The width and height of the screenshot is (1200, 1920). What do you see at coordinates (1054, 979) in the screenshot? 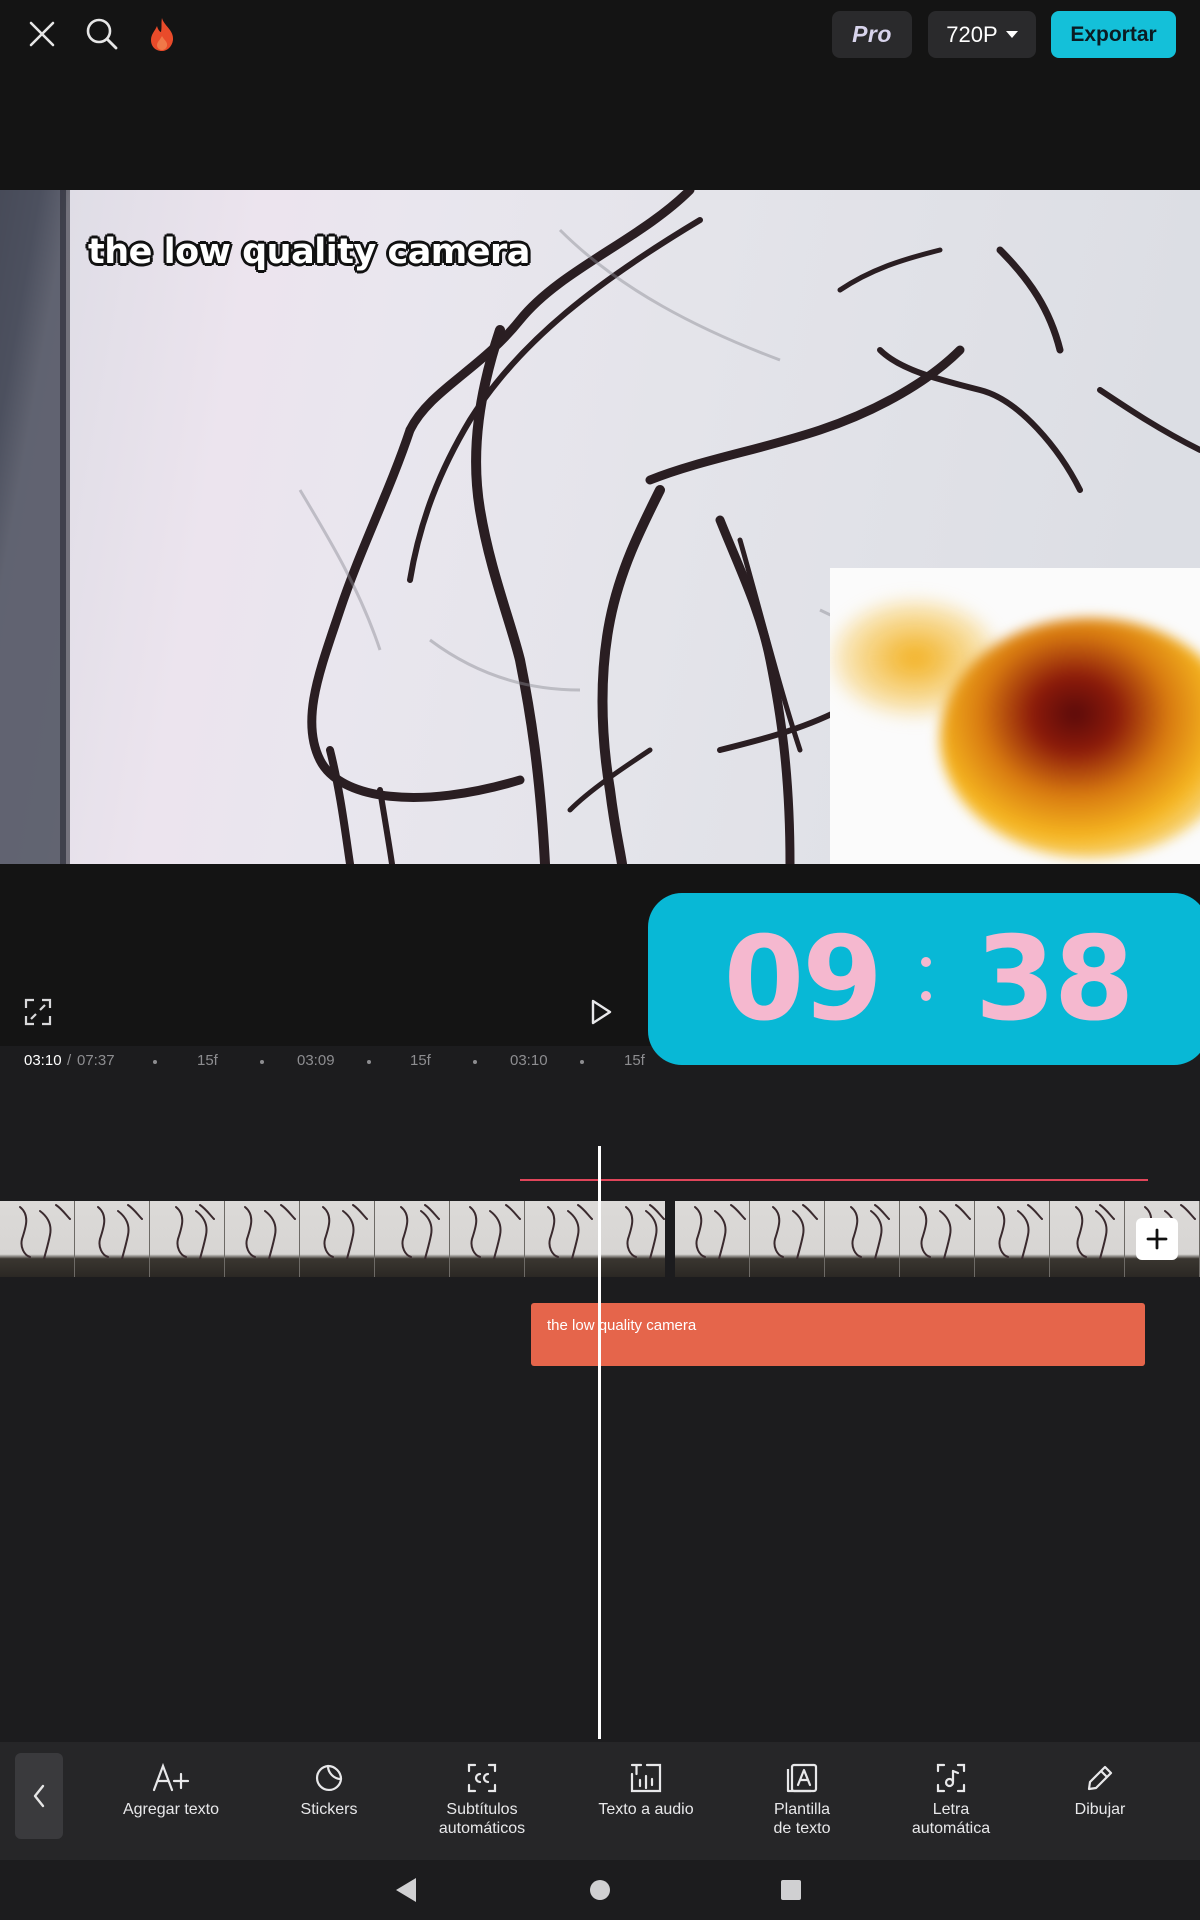
I see `clock-minutes: 38` at bounding box center [1054, 979].